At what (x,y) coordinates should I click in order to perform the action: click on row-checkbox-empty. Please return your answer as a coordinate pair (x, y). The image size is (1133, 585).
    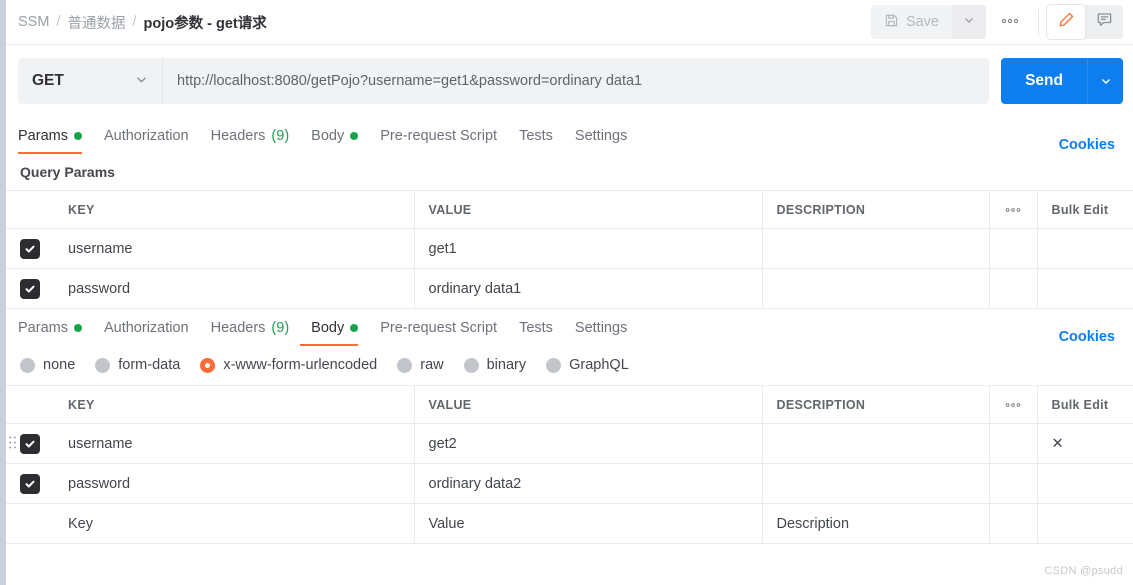
    Looking at the image, I should click on (30, 523).